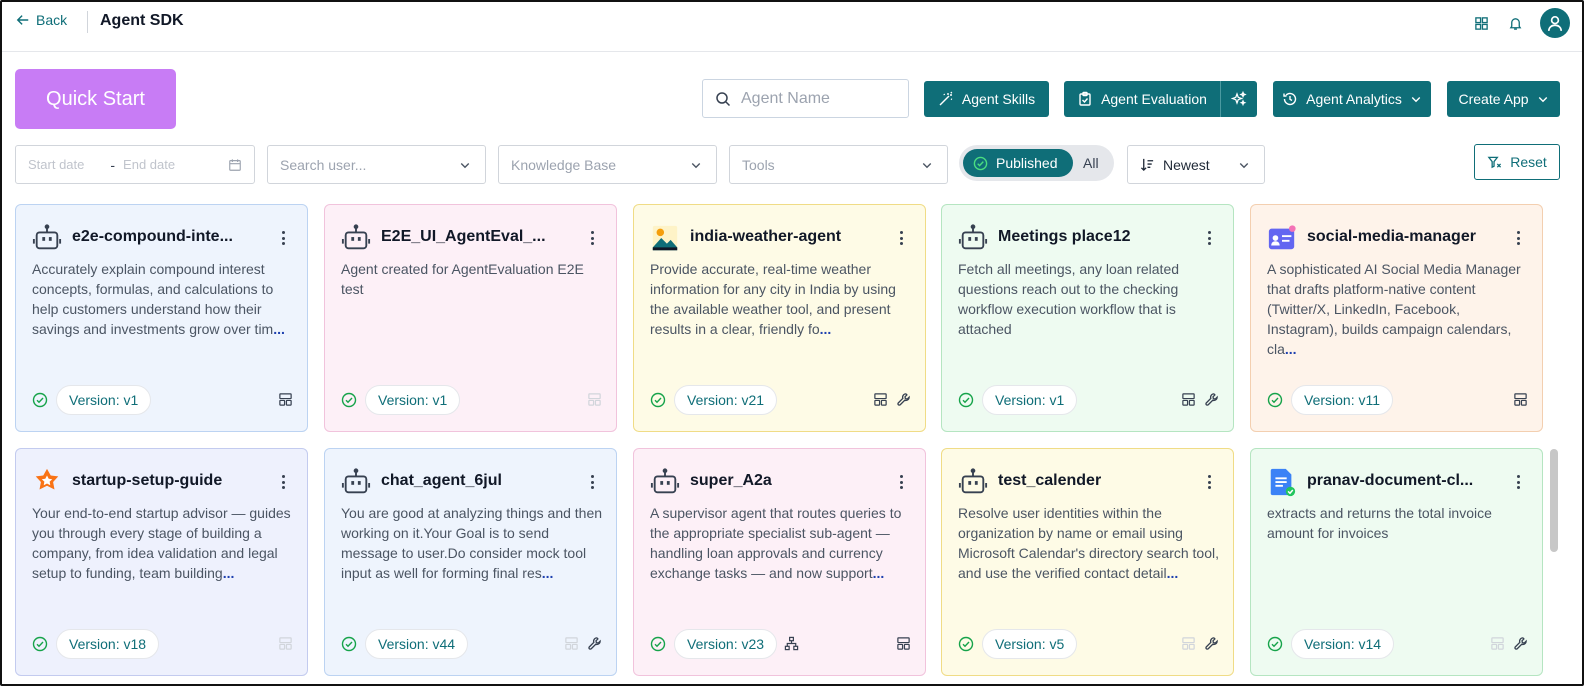 This screenshot has width=1584, height=686. What do you see at coordinates (147, 481) in the screenshot?
I see `agent-card-name: startup-setup-guide` at bounding box center [147, 481].